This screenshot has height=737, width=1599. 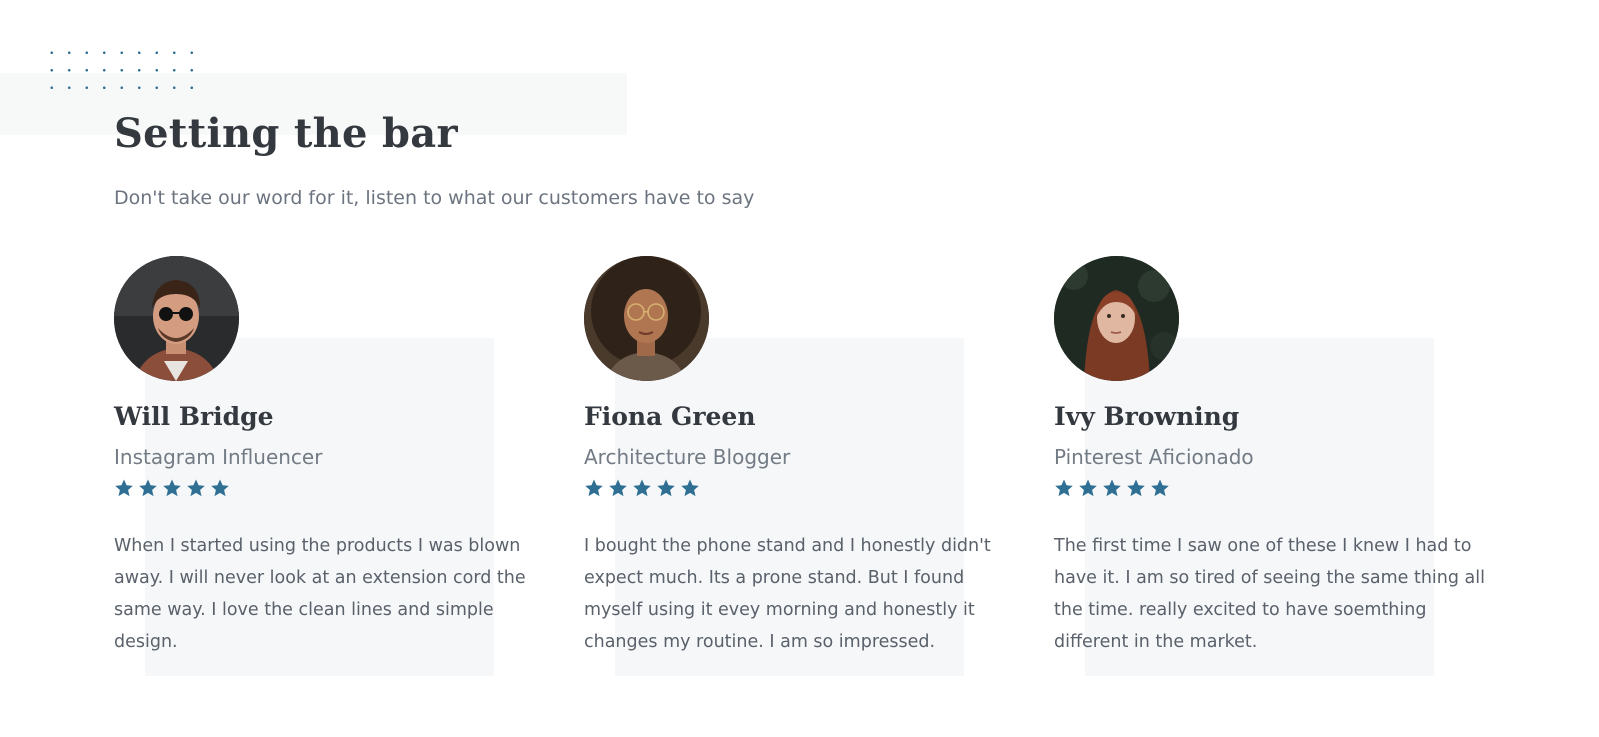 I want to click on testimonial-role: Pinterest Aficionado, so click(x=1154, y=457).